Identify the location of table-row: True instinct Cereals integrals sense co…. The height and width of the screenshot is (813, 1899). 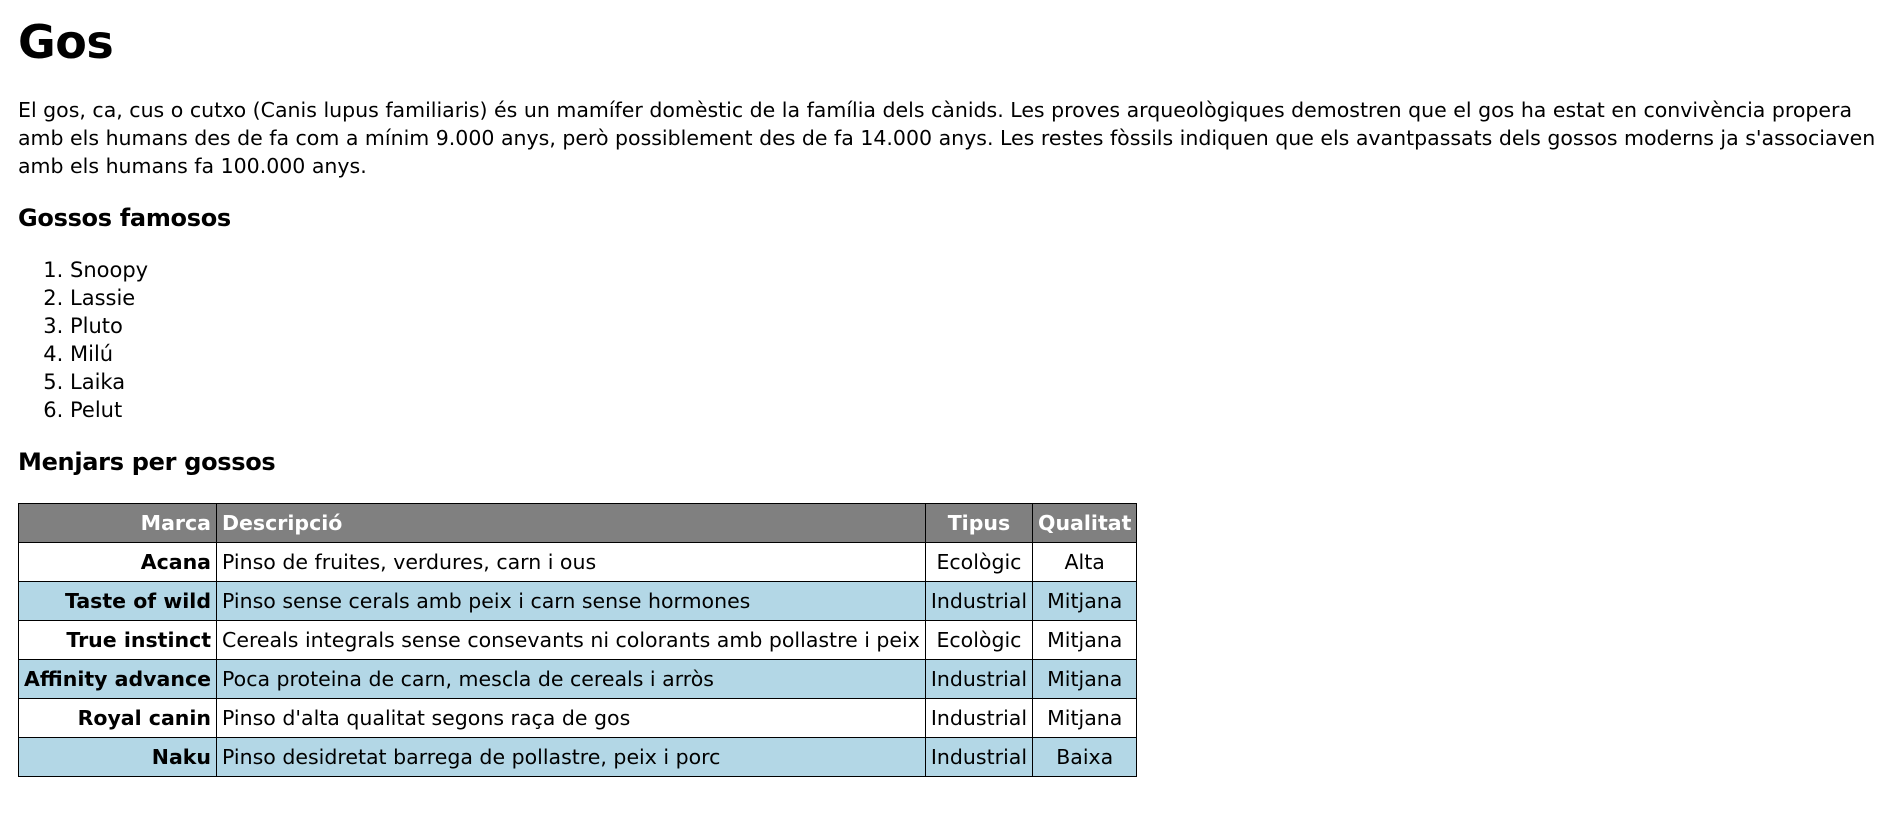
(577, 640).